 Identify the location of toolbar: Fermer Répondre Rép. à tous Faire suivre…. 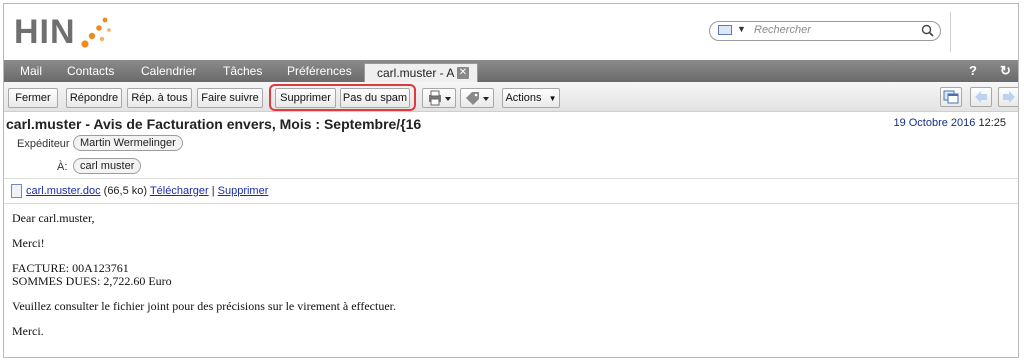
(511, 97).